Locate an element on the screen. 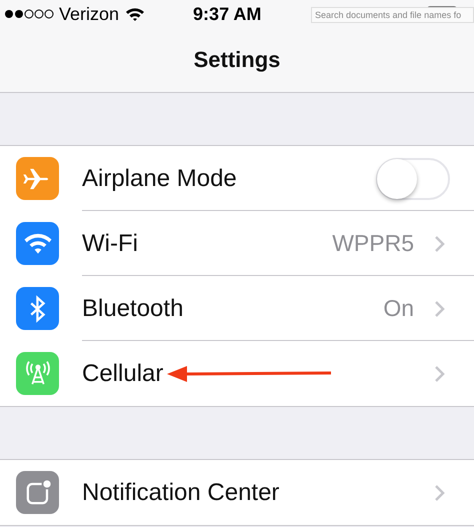 The width and height of the screenshot is (474, 527). settings-row: Notification Center is located at coordinates (237, 492).